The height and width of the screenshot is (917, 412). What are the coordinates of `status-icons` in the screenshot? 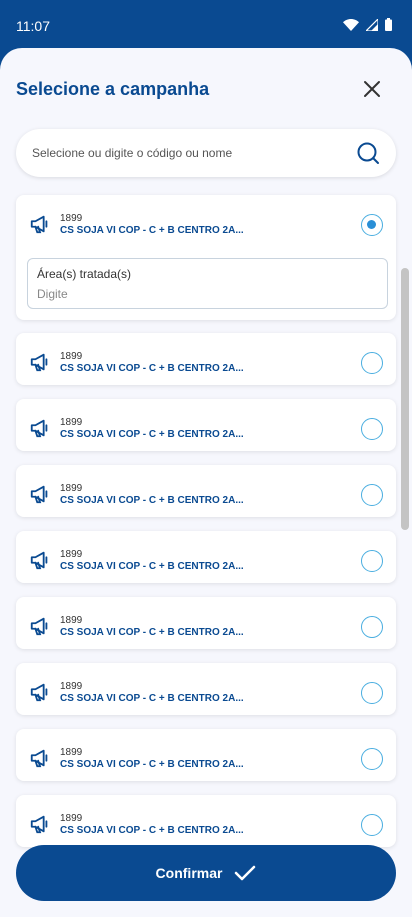 It's located at (367, 24).